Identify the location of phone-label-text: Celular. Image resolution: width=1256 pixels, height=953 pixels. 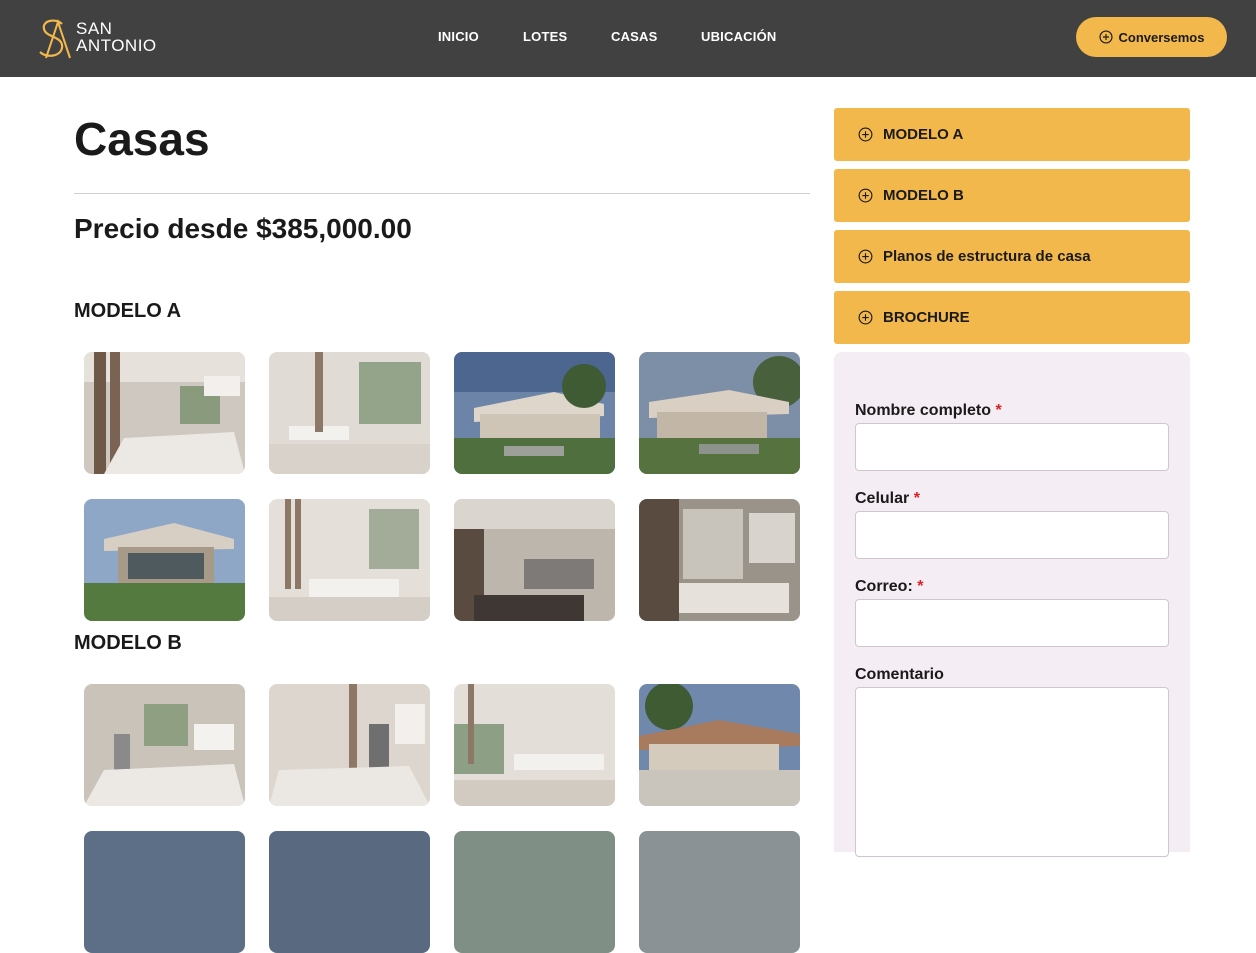
(882, 498).